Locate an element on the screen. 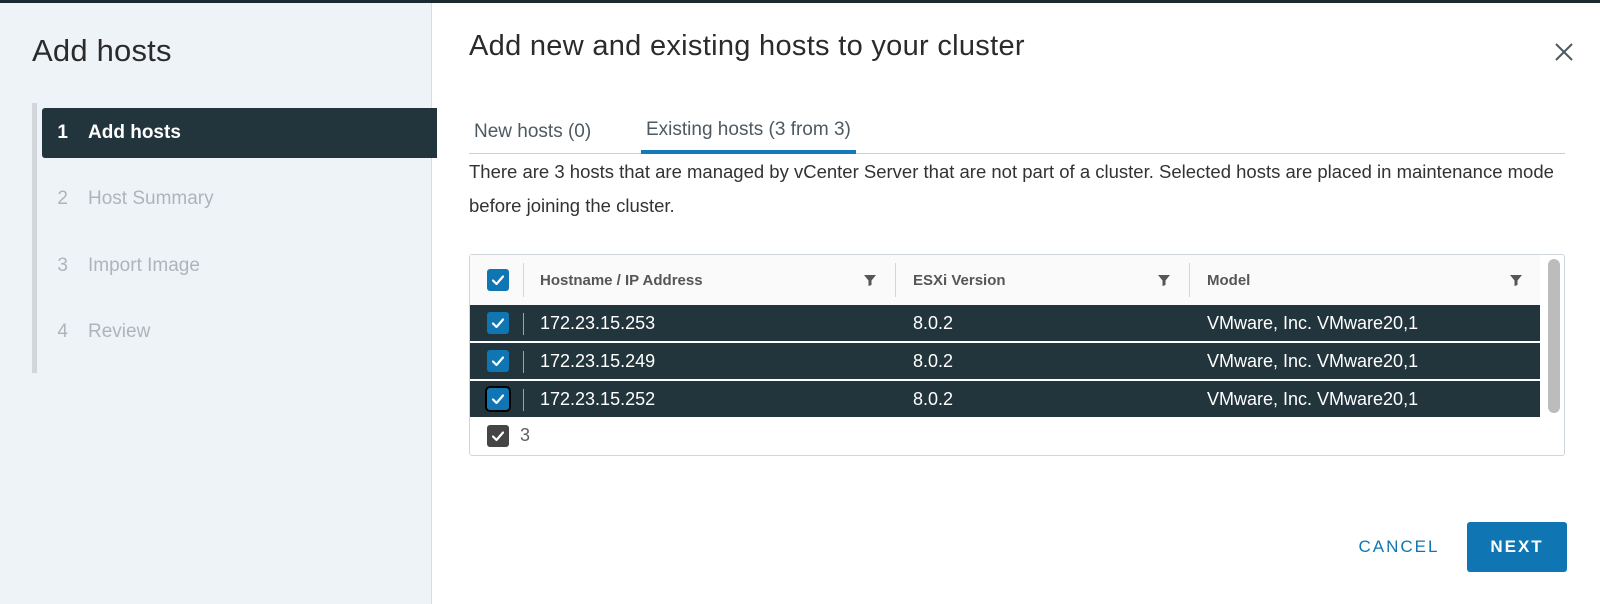 Image resolution: width=1600 pixels, height=604 pixels. step-add-hosts: 1 Add hosts is located at coordinates (239, 133).